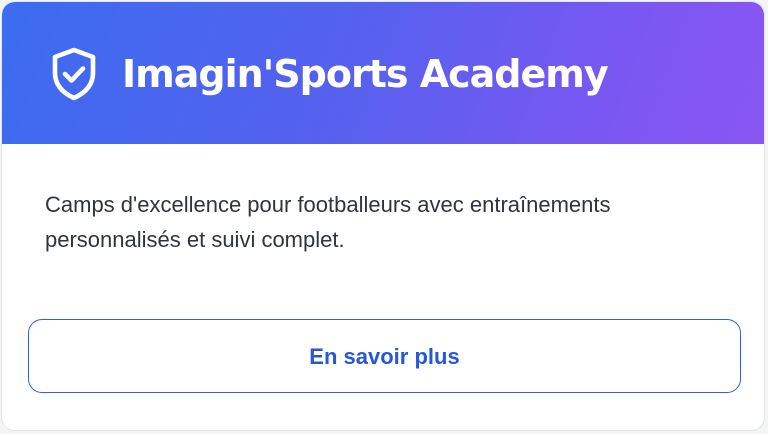  Describe the element at coordinates (74, 74) in the screenshot. I see `shield-check-icon` at that location.